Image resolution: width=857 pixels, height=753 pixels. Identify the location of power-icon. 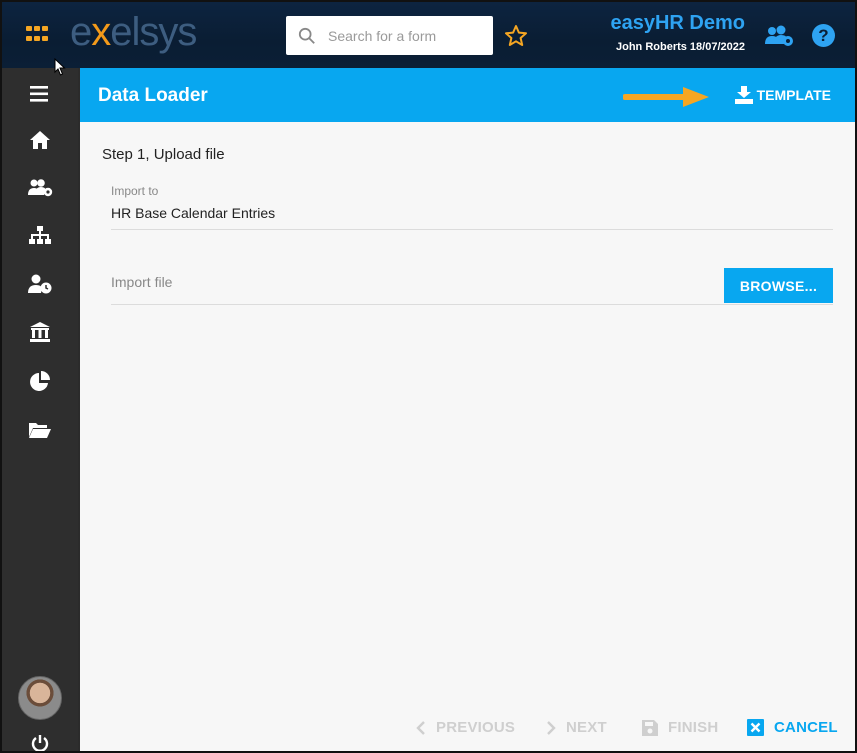
(40, 743).